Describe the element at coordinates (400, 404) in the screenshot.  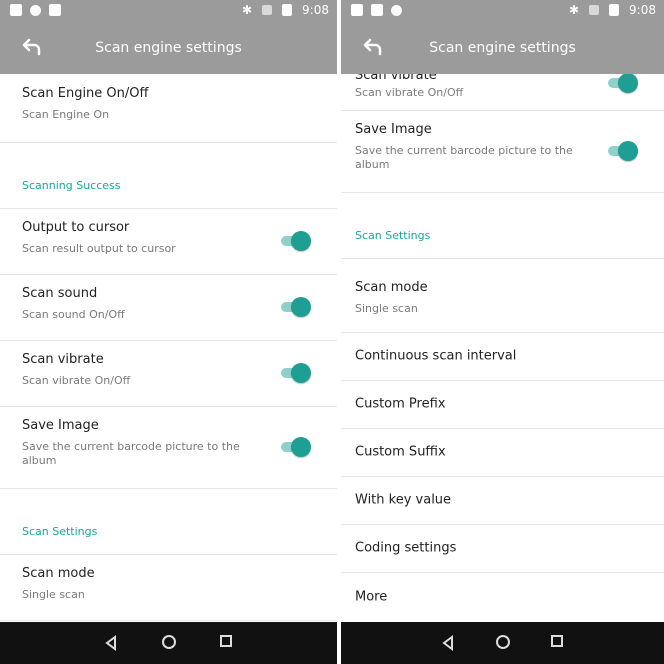
I see `row-label: Custom Prefix` at that location.